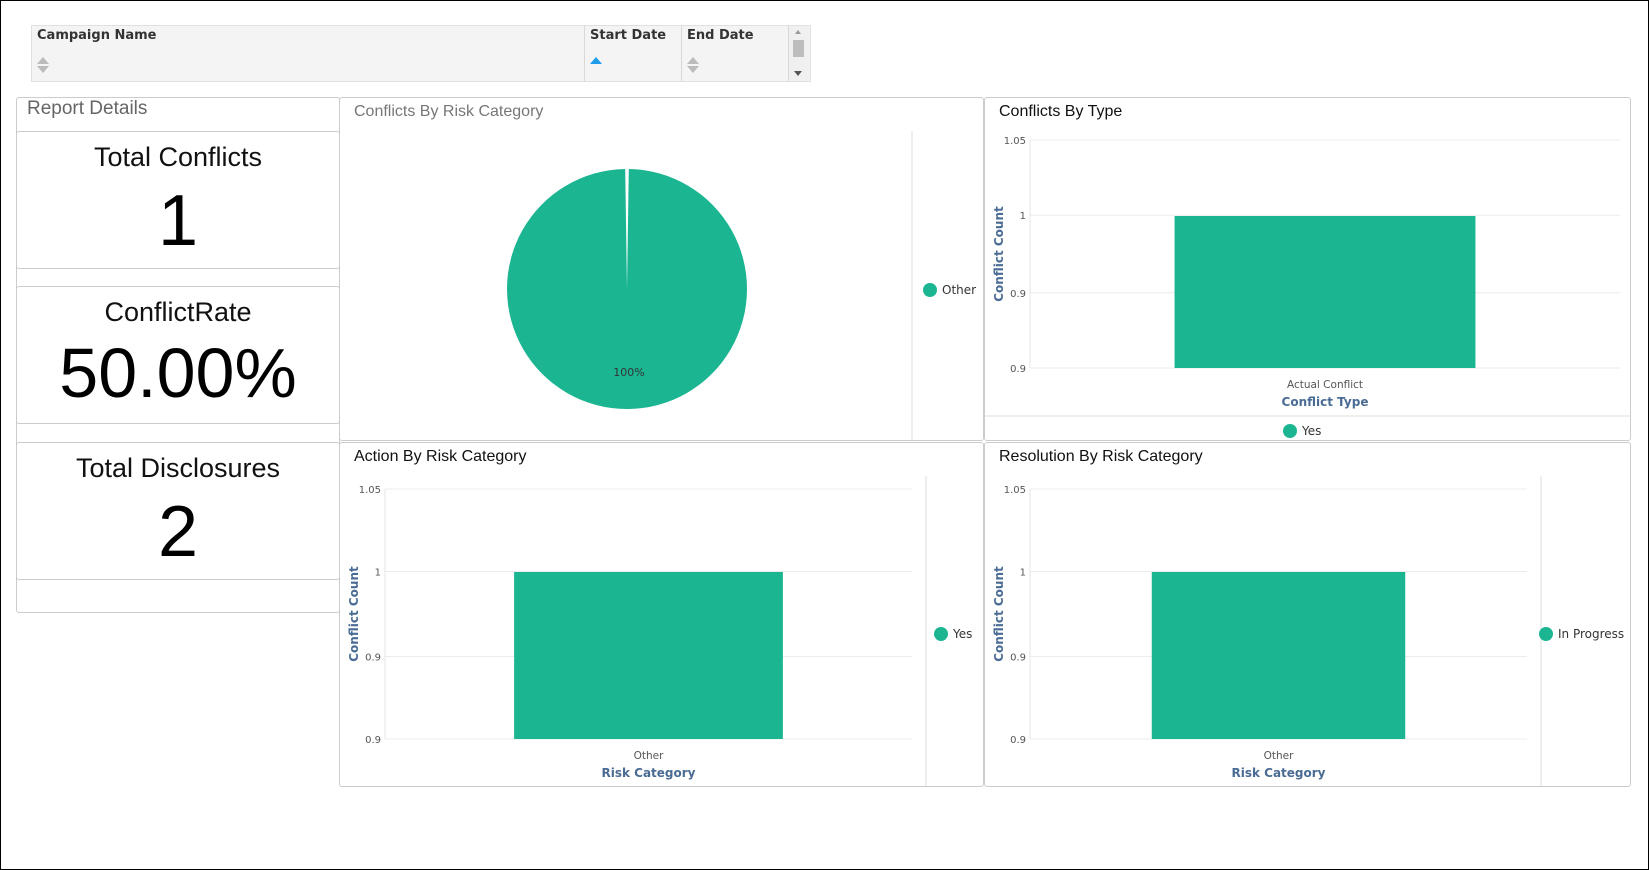 This screenshot has width=1649, height=870. Describe the element at coordinates (1591, 634) in the screenshot. I see `legend-label: In Progress` at that location.